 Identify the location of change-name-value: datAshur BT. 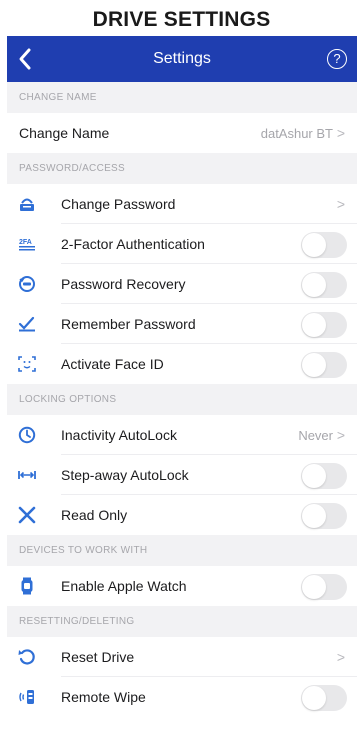
(296, 133).